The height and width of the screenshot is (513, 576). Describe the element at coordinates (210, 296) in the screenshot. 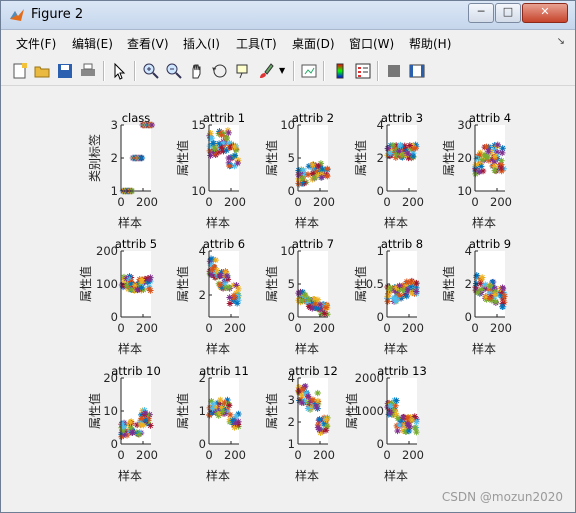

I see `subplot-6: attrib 6 2 4 0 200 样本 属性值` at that location.